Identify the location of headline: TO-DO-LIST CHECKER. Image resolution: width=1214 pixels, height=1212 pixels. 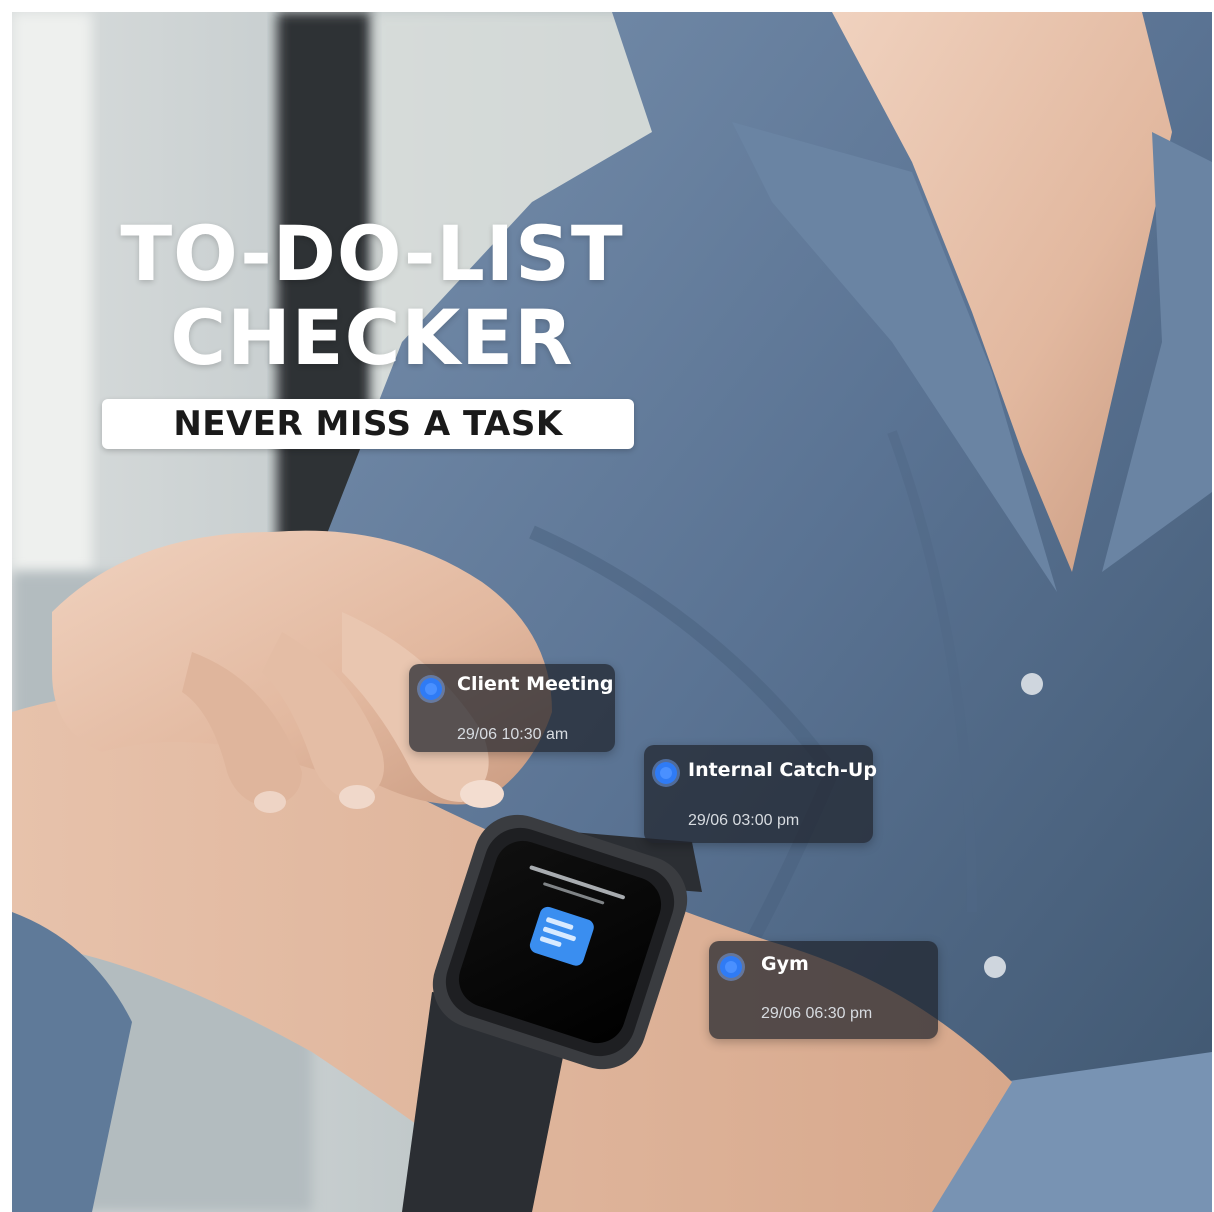
(372, 296).